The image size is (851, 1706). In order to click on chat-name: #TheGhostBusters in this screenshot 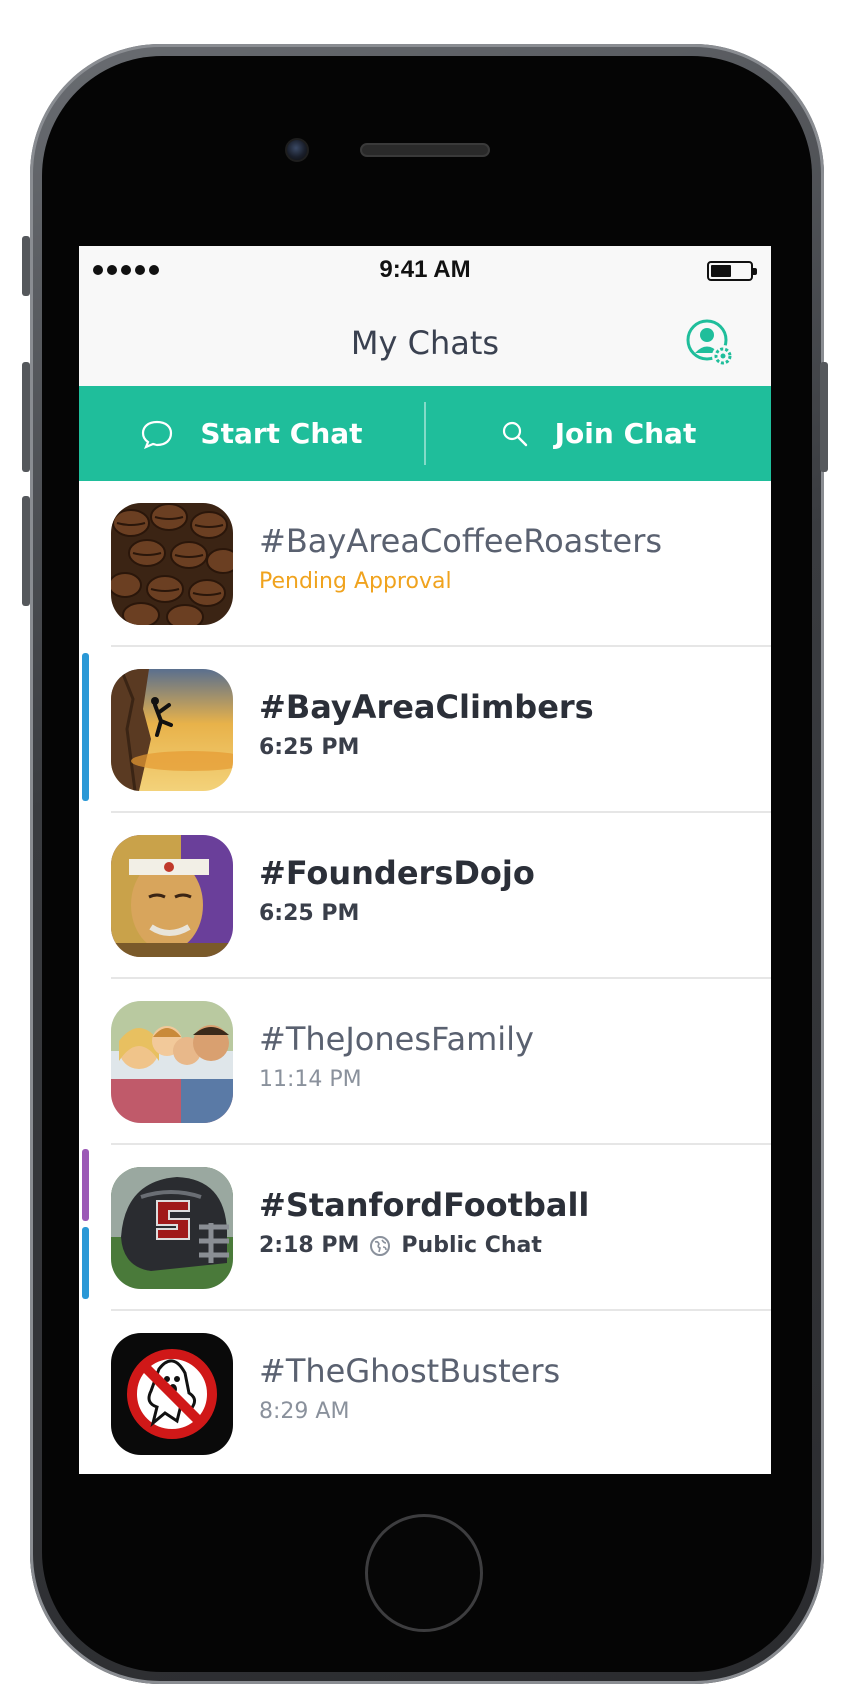, I will do `click(410, 1371)`.